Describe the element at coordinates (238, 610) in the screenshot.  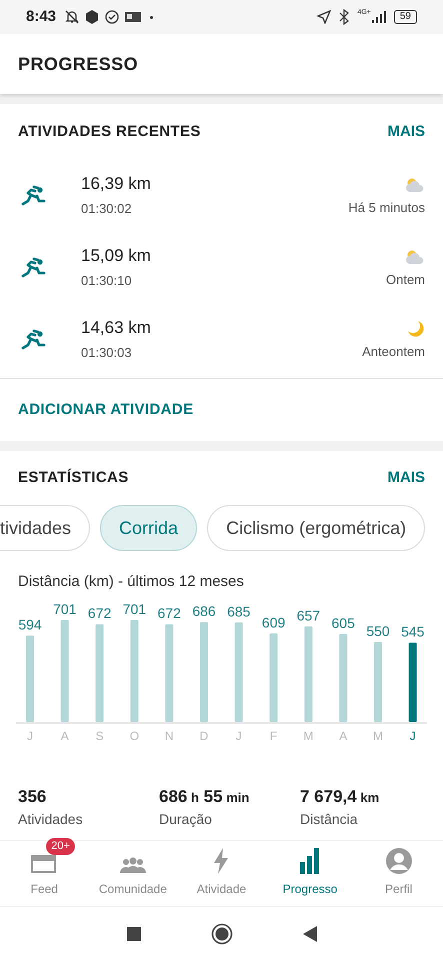
I see `bar-value-label: 685` at that location.